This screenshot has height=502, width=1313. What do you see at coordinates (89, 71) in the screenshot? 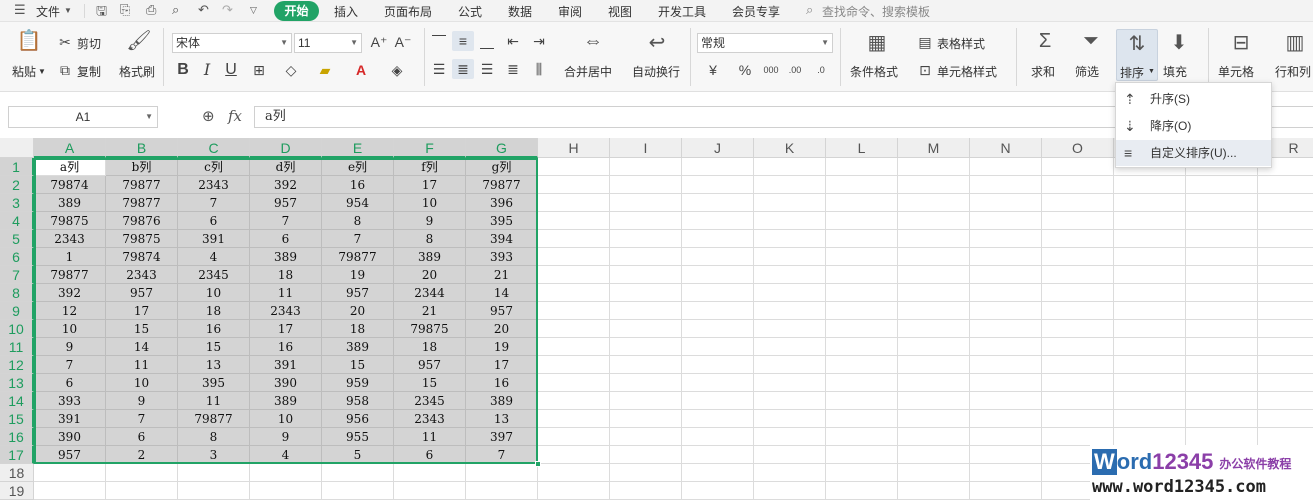
I see `copy-button: 复制` at bounding box center [89, 71].